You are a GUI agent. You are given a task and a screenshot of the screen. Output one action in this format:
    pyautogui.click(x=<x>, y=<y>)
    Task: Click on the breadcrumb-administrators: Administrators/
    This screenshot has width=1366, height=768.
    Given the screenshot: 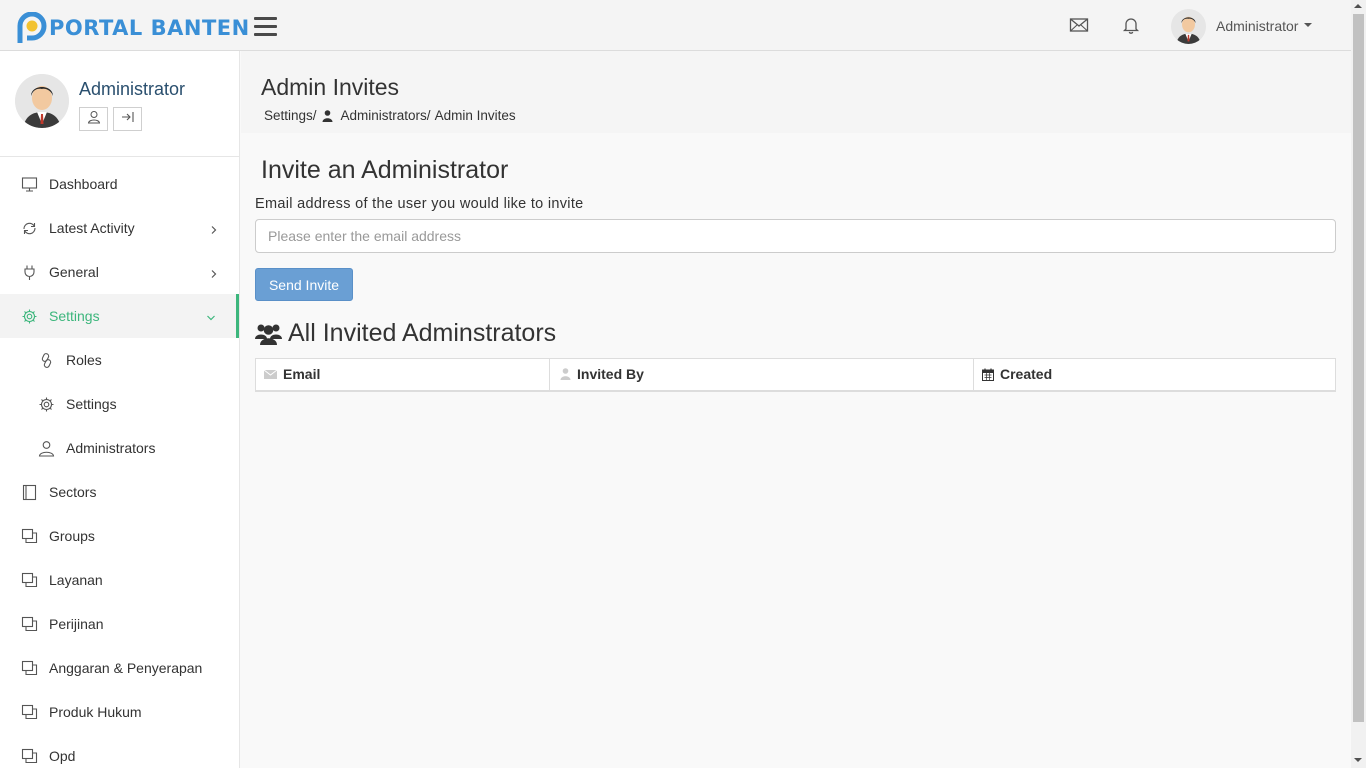 What is the action you would take?
    pyautogui.click(x=386, y=115)
    